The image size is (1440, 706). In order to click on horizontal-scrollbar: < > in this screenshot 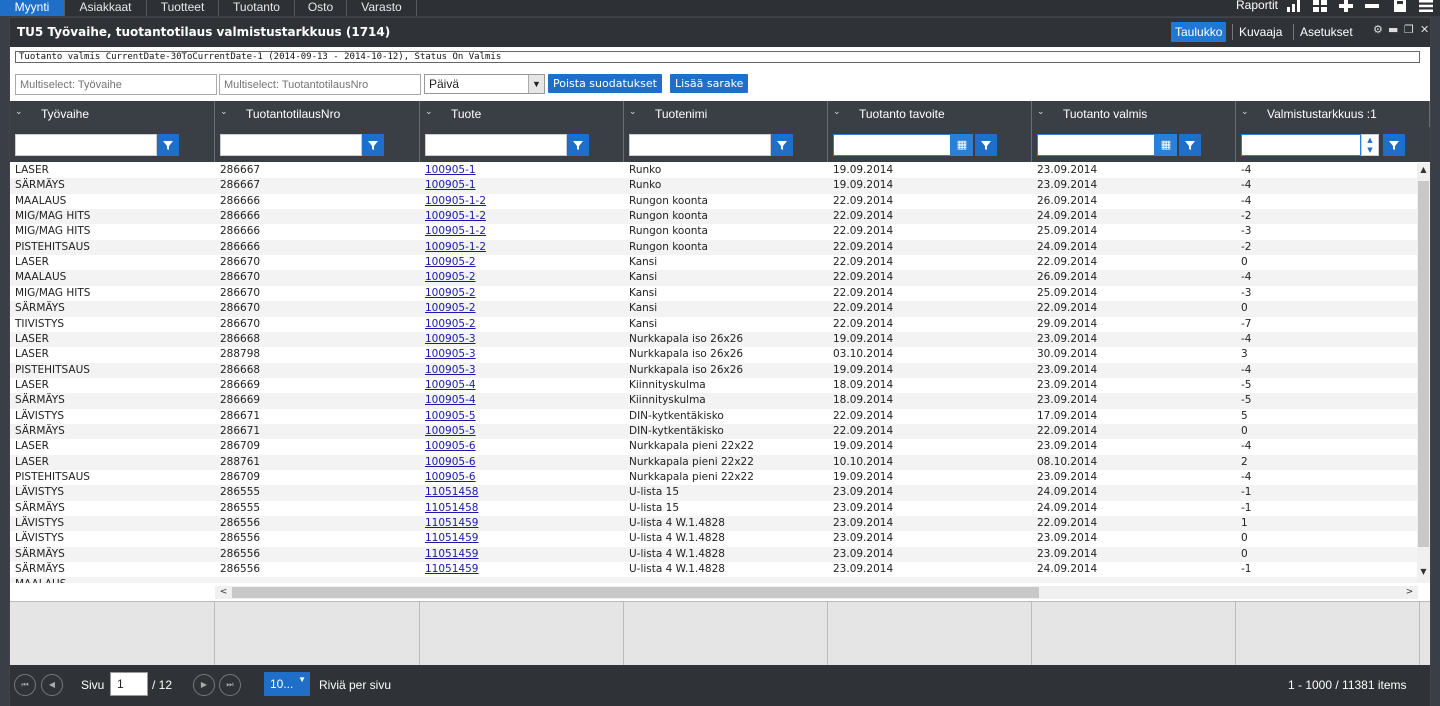, I will do `click(816, 592)`.